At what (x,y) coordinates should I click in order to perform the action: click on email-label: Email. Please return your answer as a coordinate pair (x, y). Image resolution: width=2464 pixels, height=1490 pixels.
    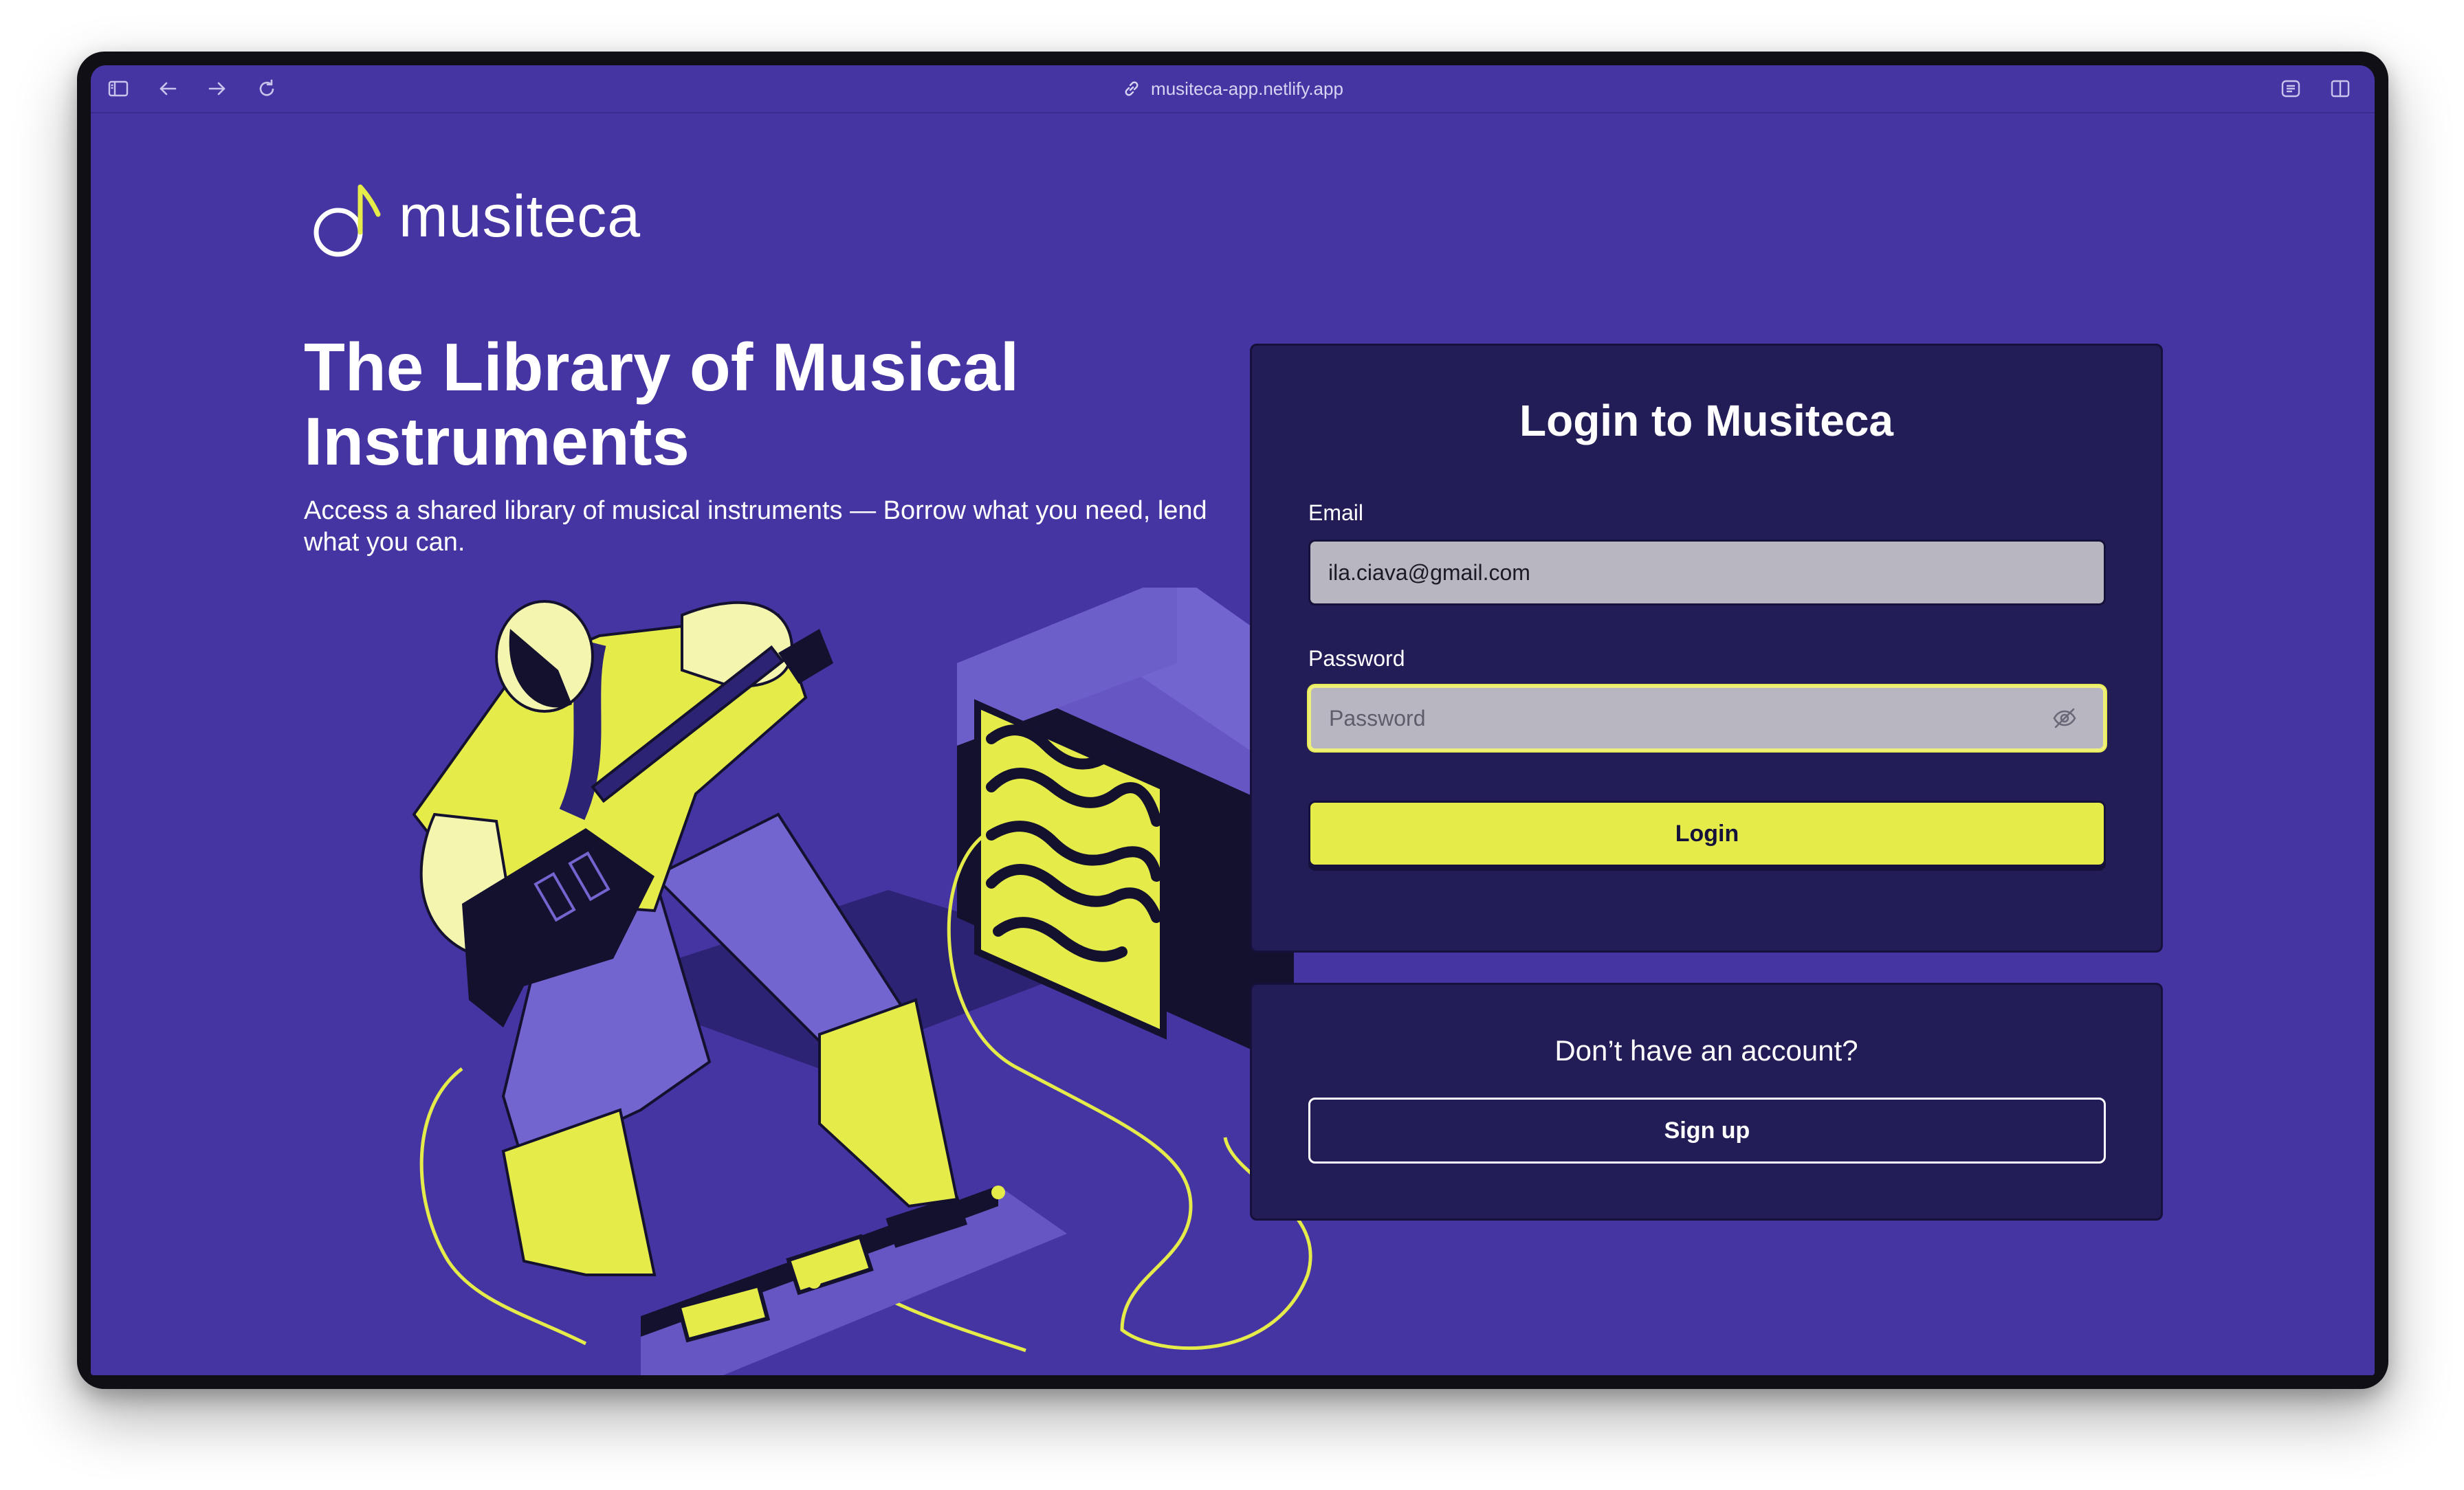
    Looking at the image, I should click on (1336, 512).